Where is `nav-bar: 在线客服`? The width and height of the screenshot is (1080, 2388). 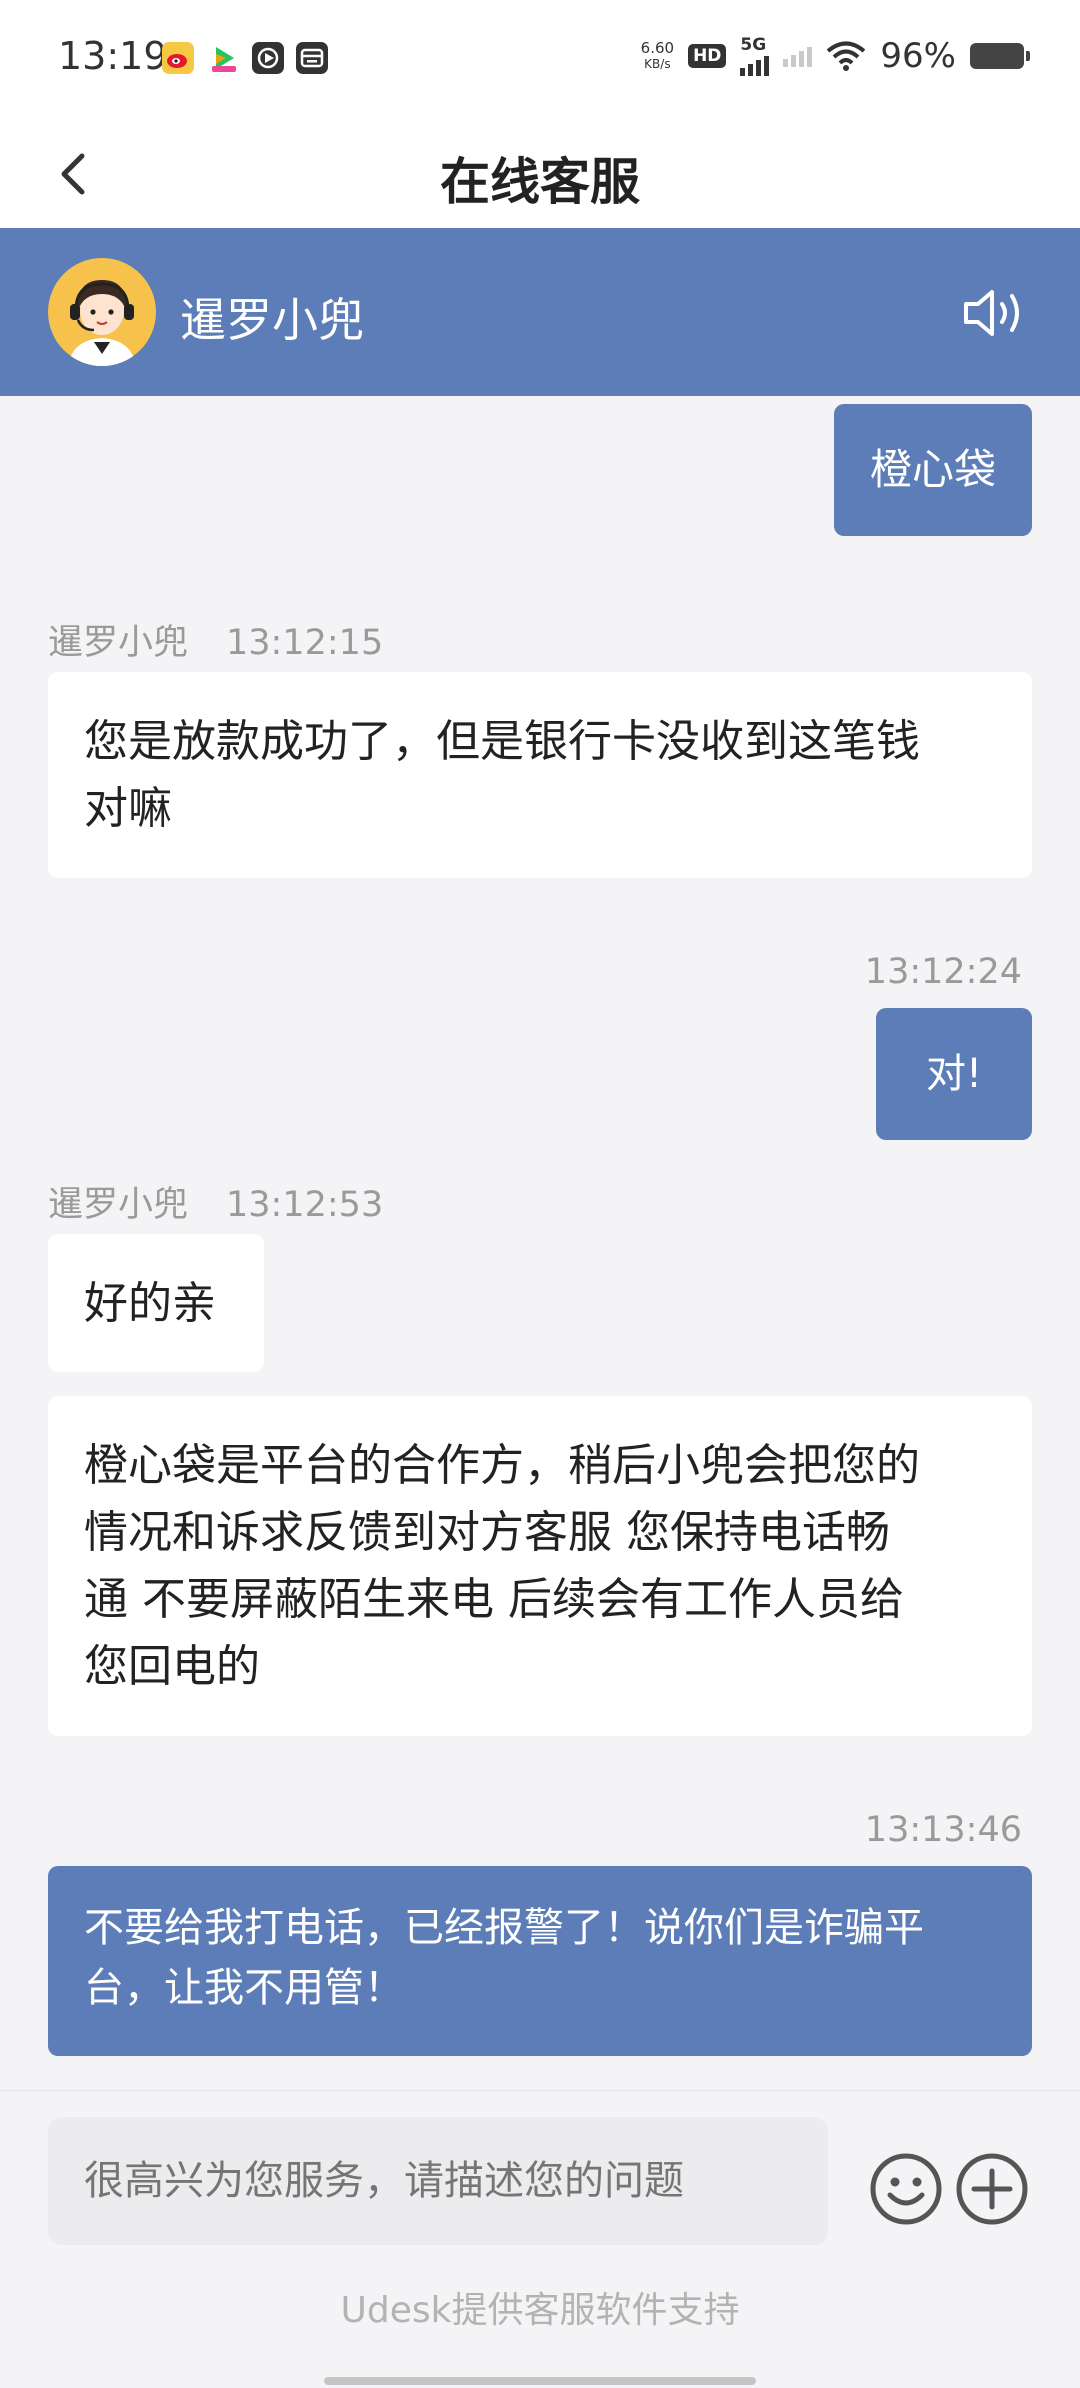 nav-bar: 在线客服 is located at coordinates (540, 173).